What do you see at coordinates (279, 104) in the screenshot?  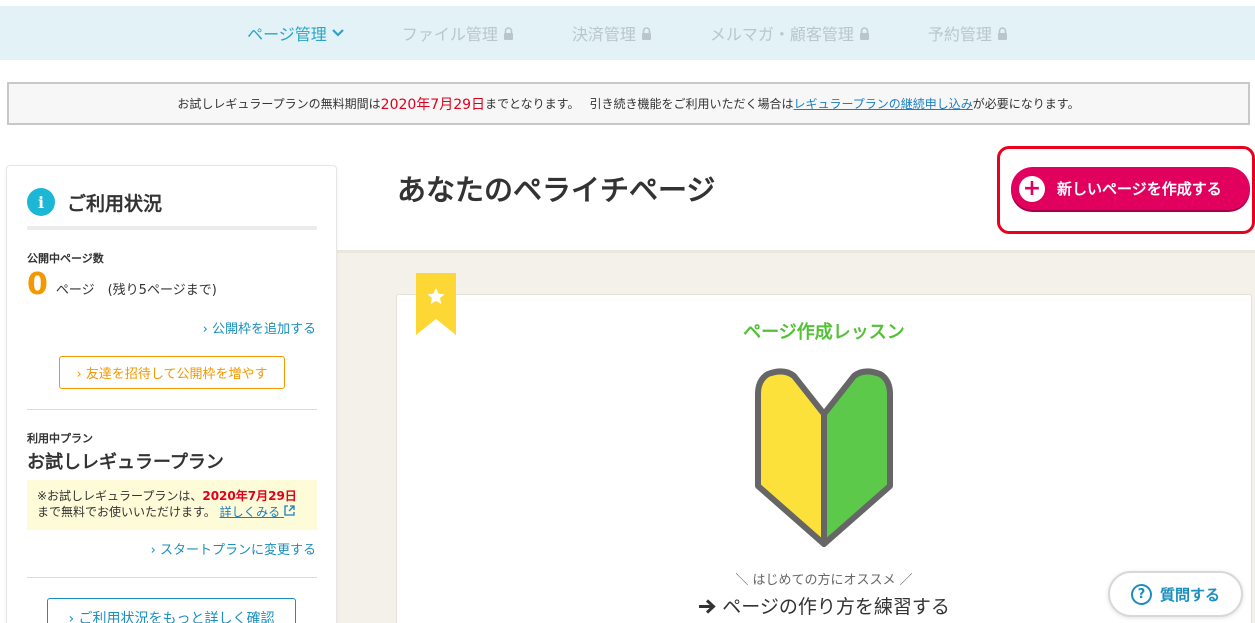 I see `notice-text: お試しレギュラープランの無料期間は` at bounding box center [279, 104].